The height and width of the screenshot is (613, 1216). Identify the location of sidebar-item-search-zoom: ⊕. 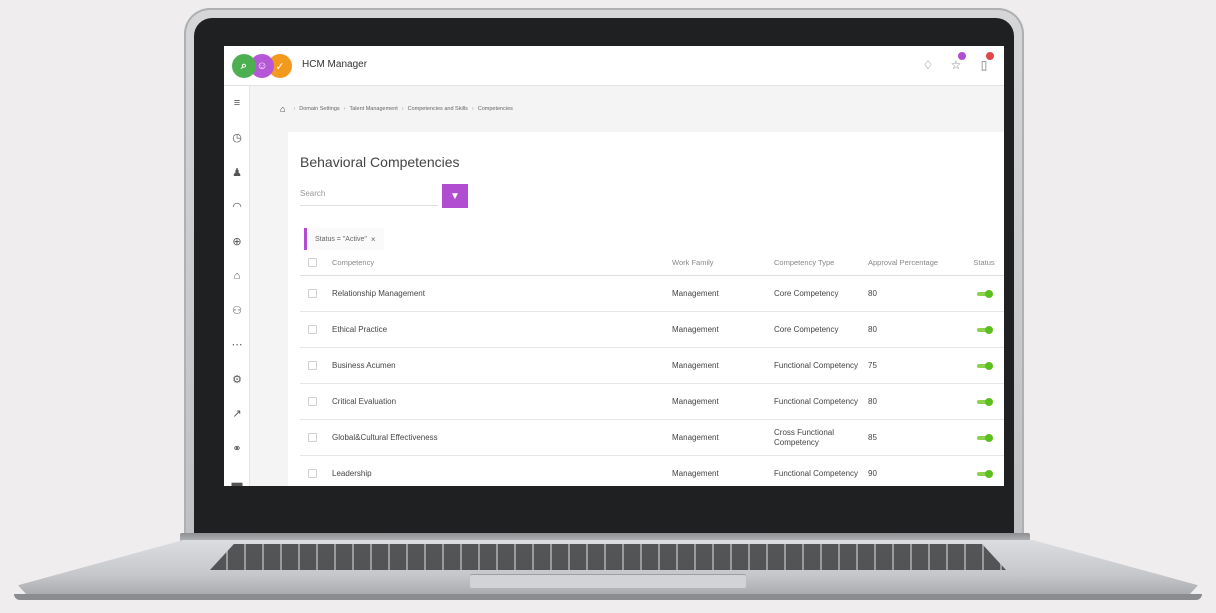
(237, 241).